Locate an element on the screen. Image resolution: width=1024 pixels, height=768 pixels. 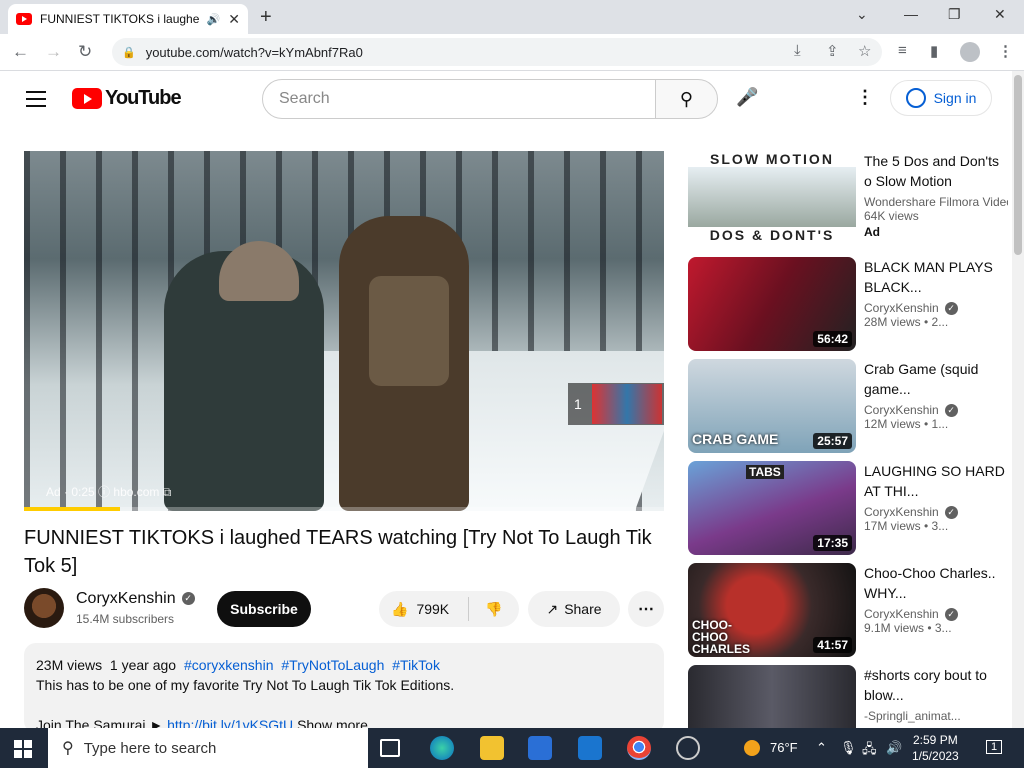
microphone-icon: 🎙 is located at coordinates (848, 748).